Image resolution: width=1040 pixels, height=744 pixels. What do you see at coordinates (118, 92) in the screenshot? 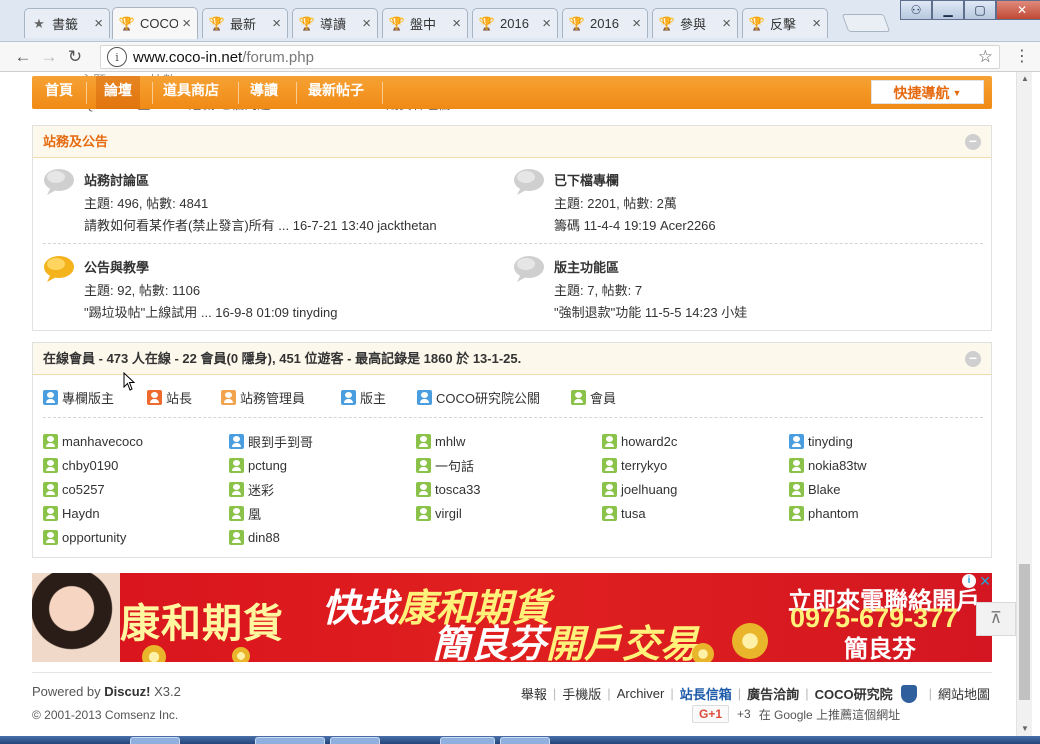
I see `nav-forum: 論壇` at bounding box center [118, 92].